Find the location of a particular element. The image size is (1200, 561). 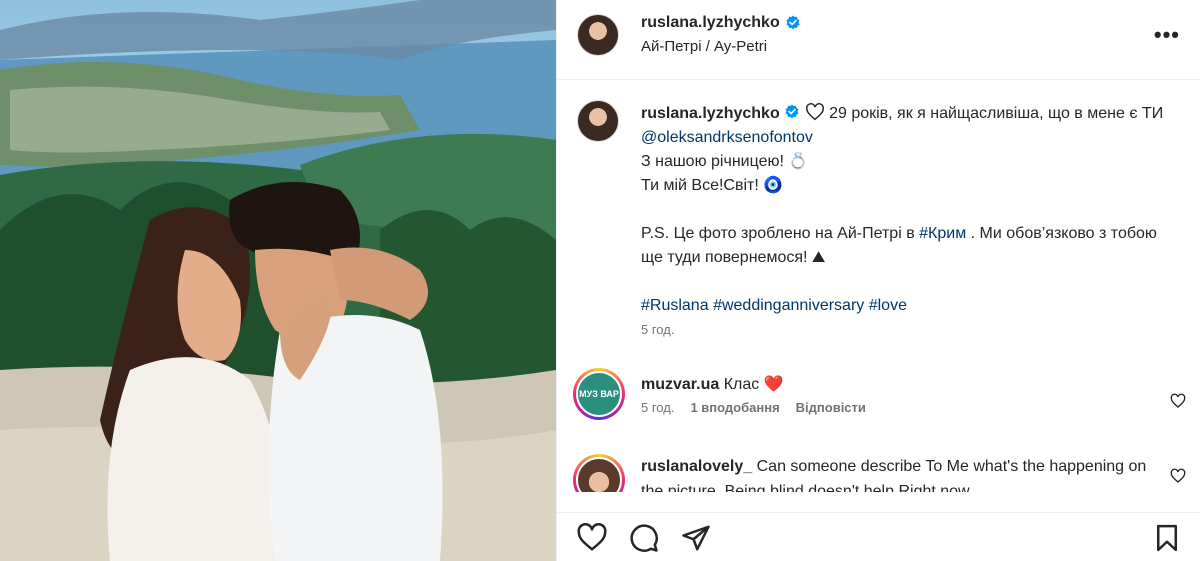

caption-hashtags: #Ruslana #weddinganniversary #love is located at coordinates (911, 306).